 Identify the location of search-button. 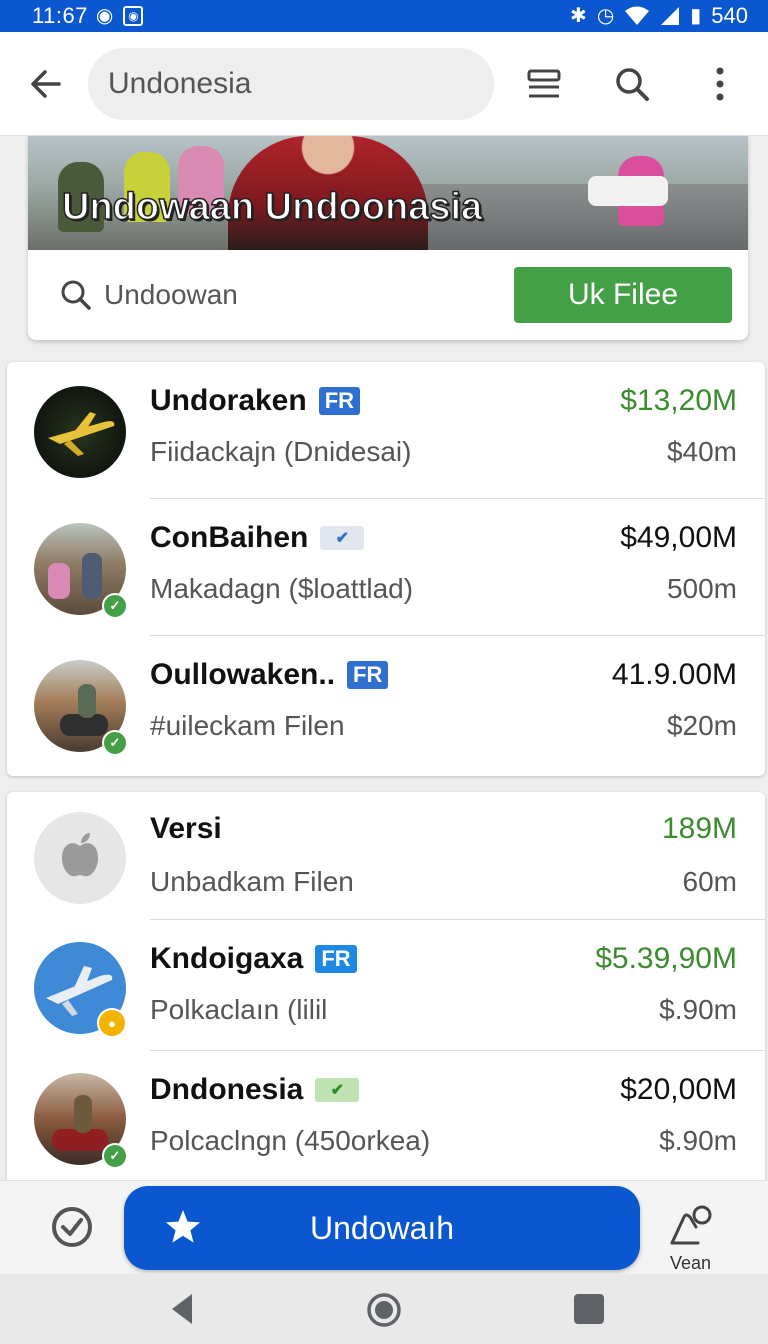
(632, 84).